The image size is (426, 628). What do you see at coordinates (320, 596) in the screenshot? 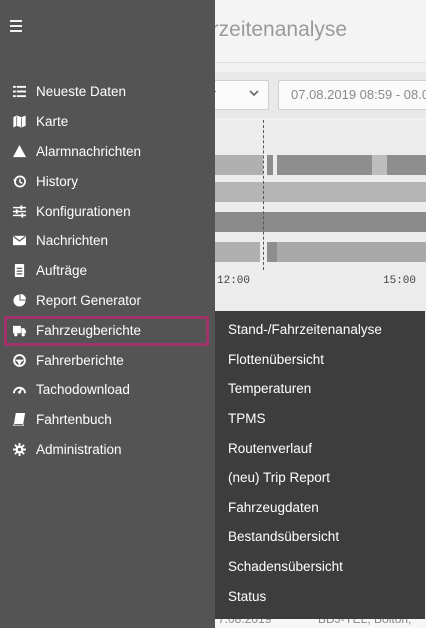
I see `submenu-item-status: Status` at bounding box center [320, 596].